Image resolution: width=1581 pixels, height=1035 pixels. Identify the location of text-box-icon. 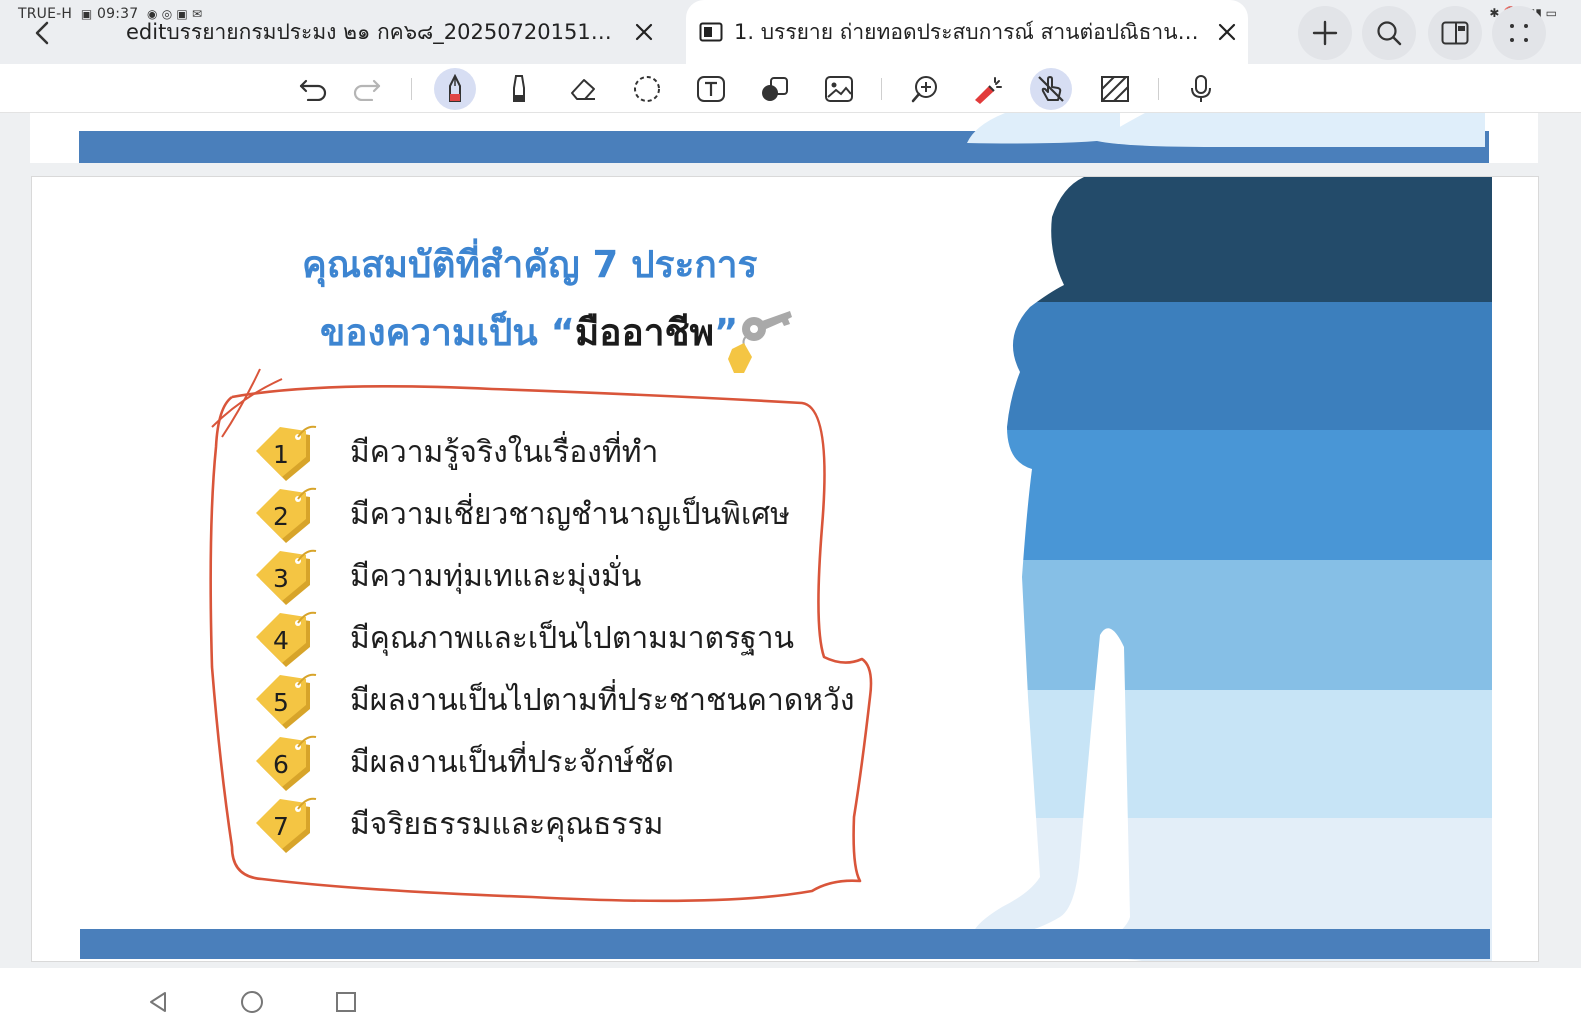
(711, 89).